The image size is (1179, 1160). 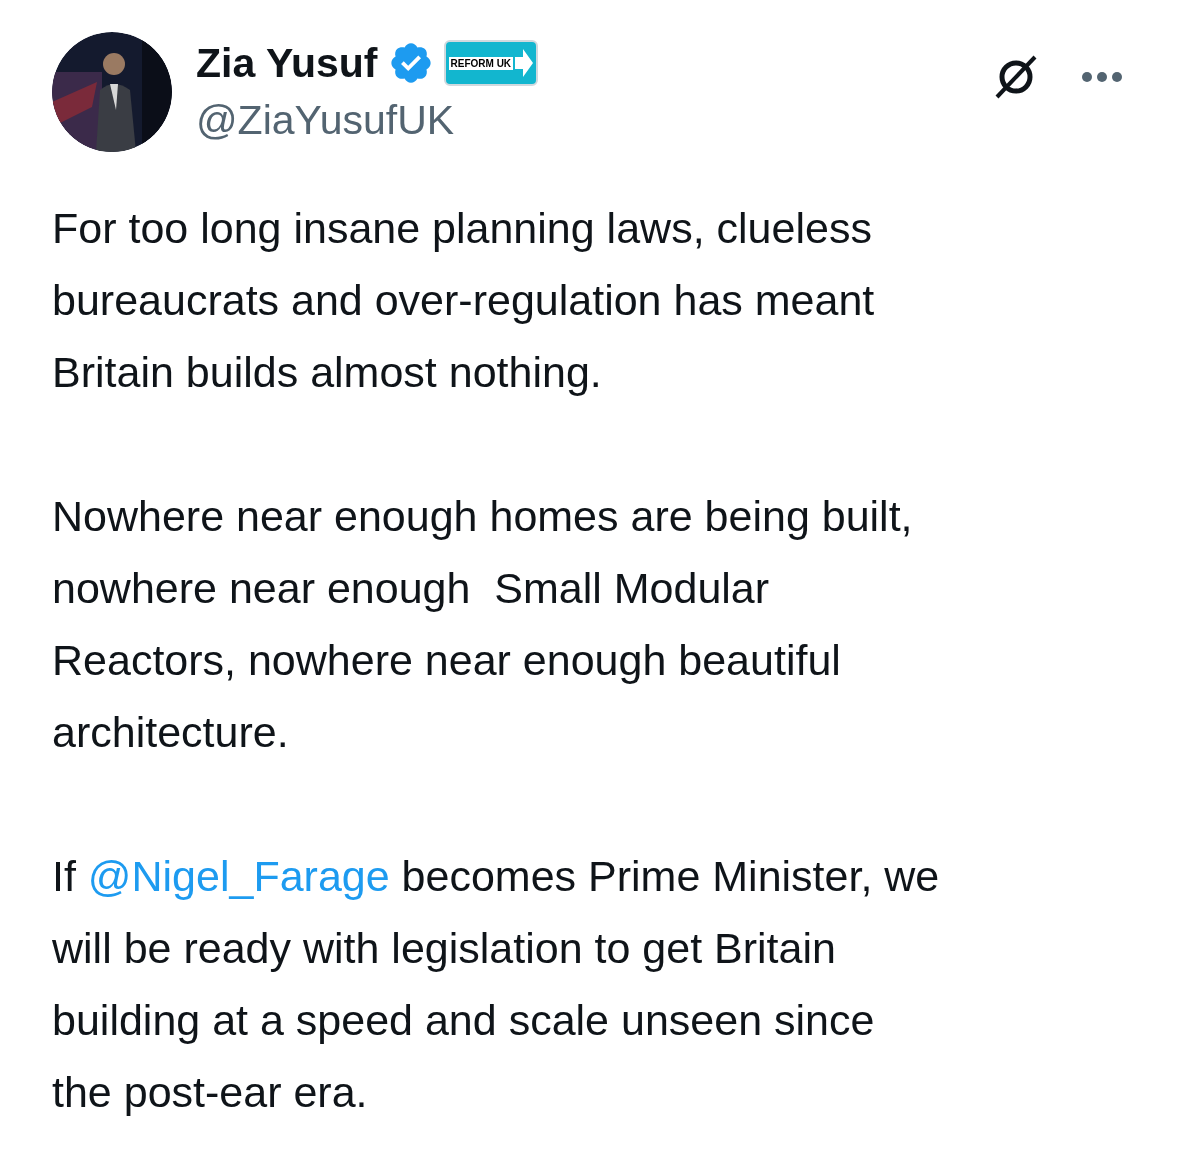 What do you see at coordinates (287, 63) in the screenshot?
I see `author-name: Zia Yusuf` at bounding box center [287, 63].